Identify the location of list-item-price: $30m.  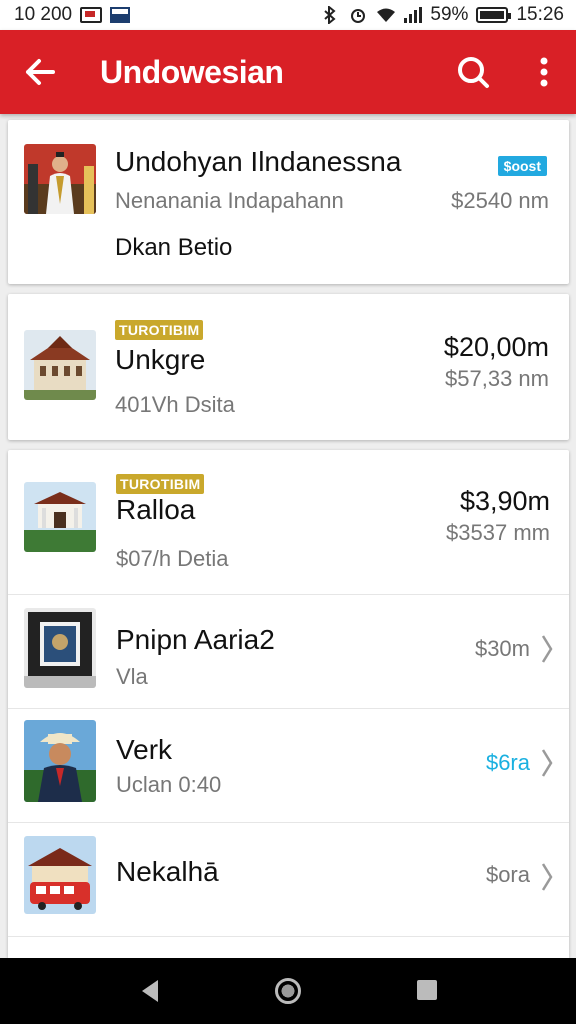
(502, 648).